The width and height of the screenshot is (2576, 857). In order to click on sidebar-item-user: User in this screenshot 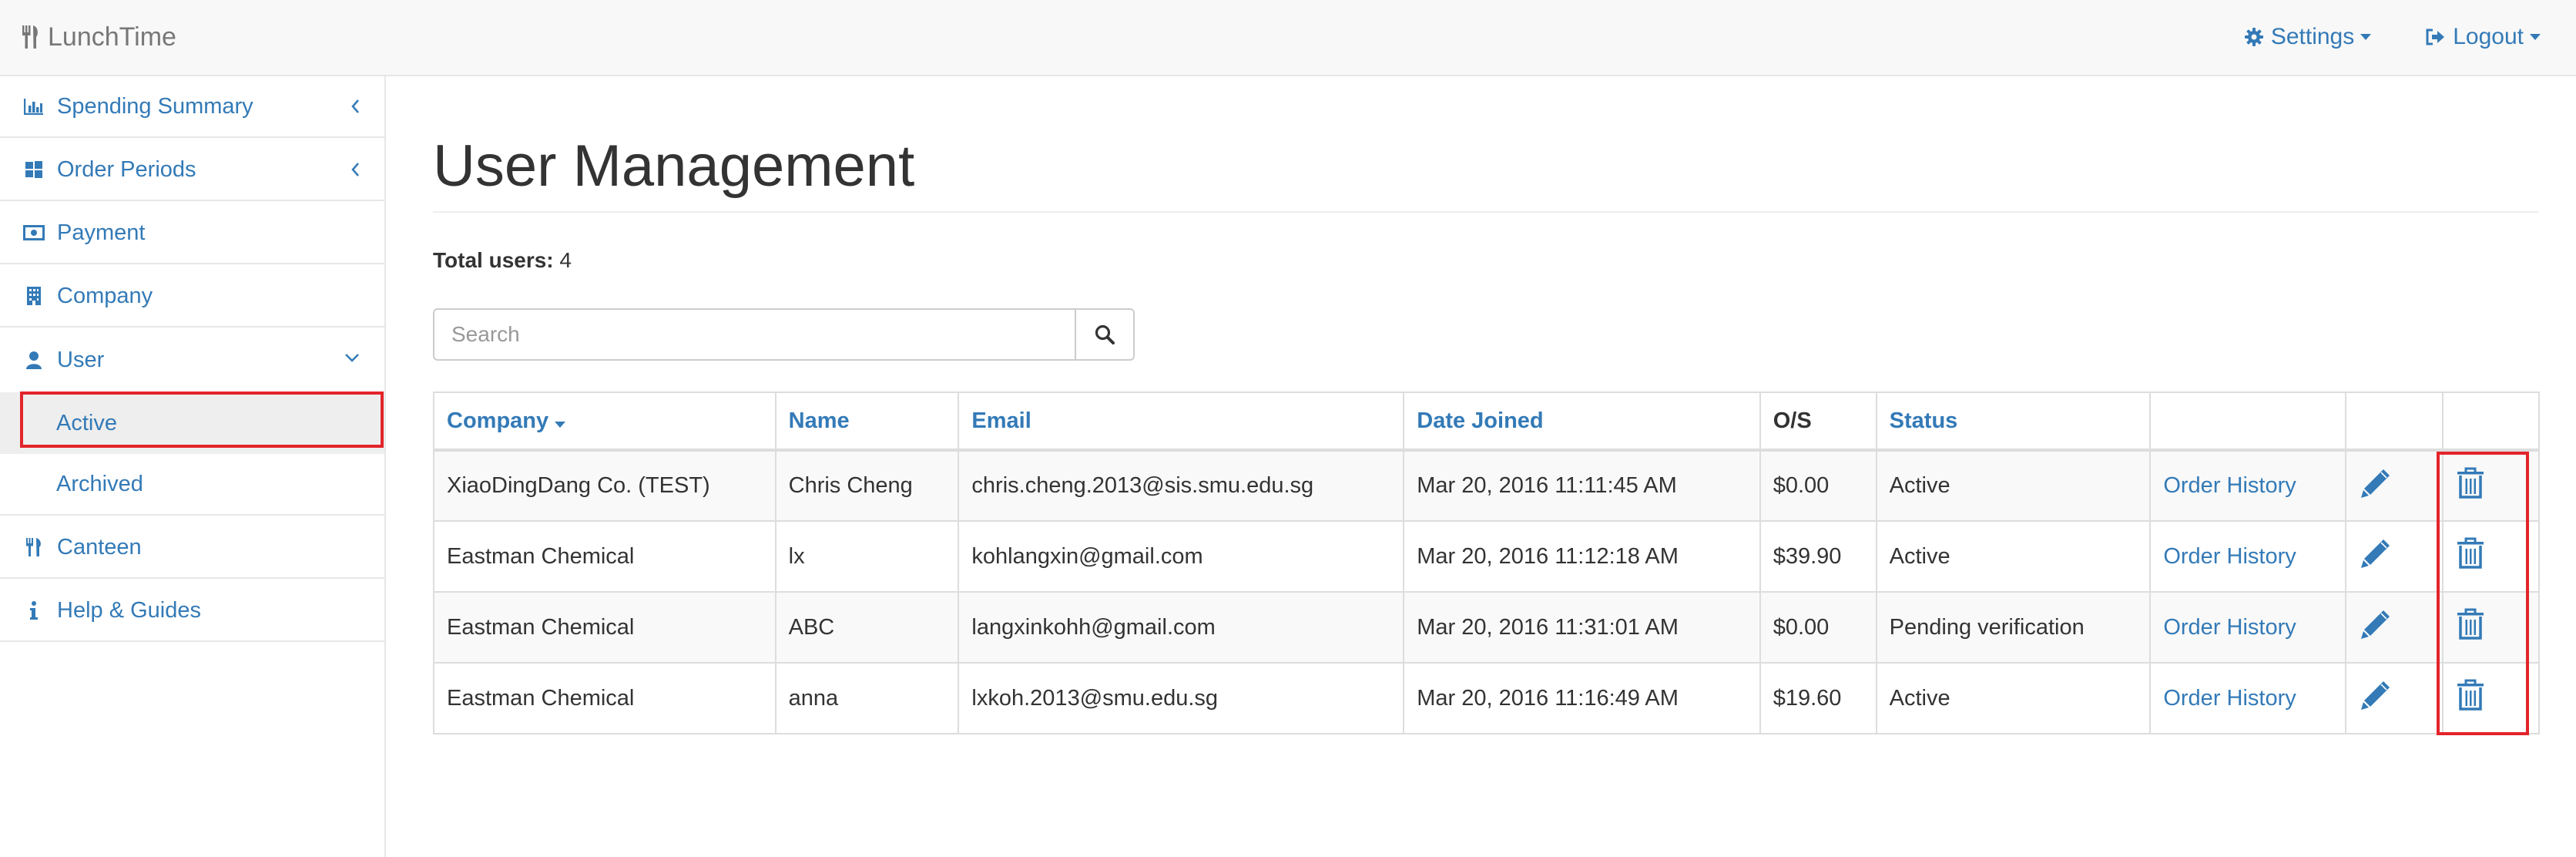, I will do `click(192, 360)`.